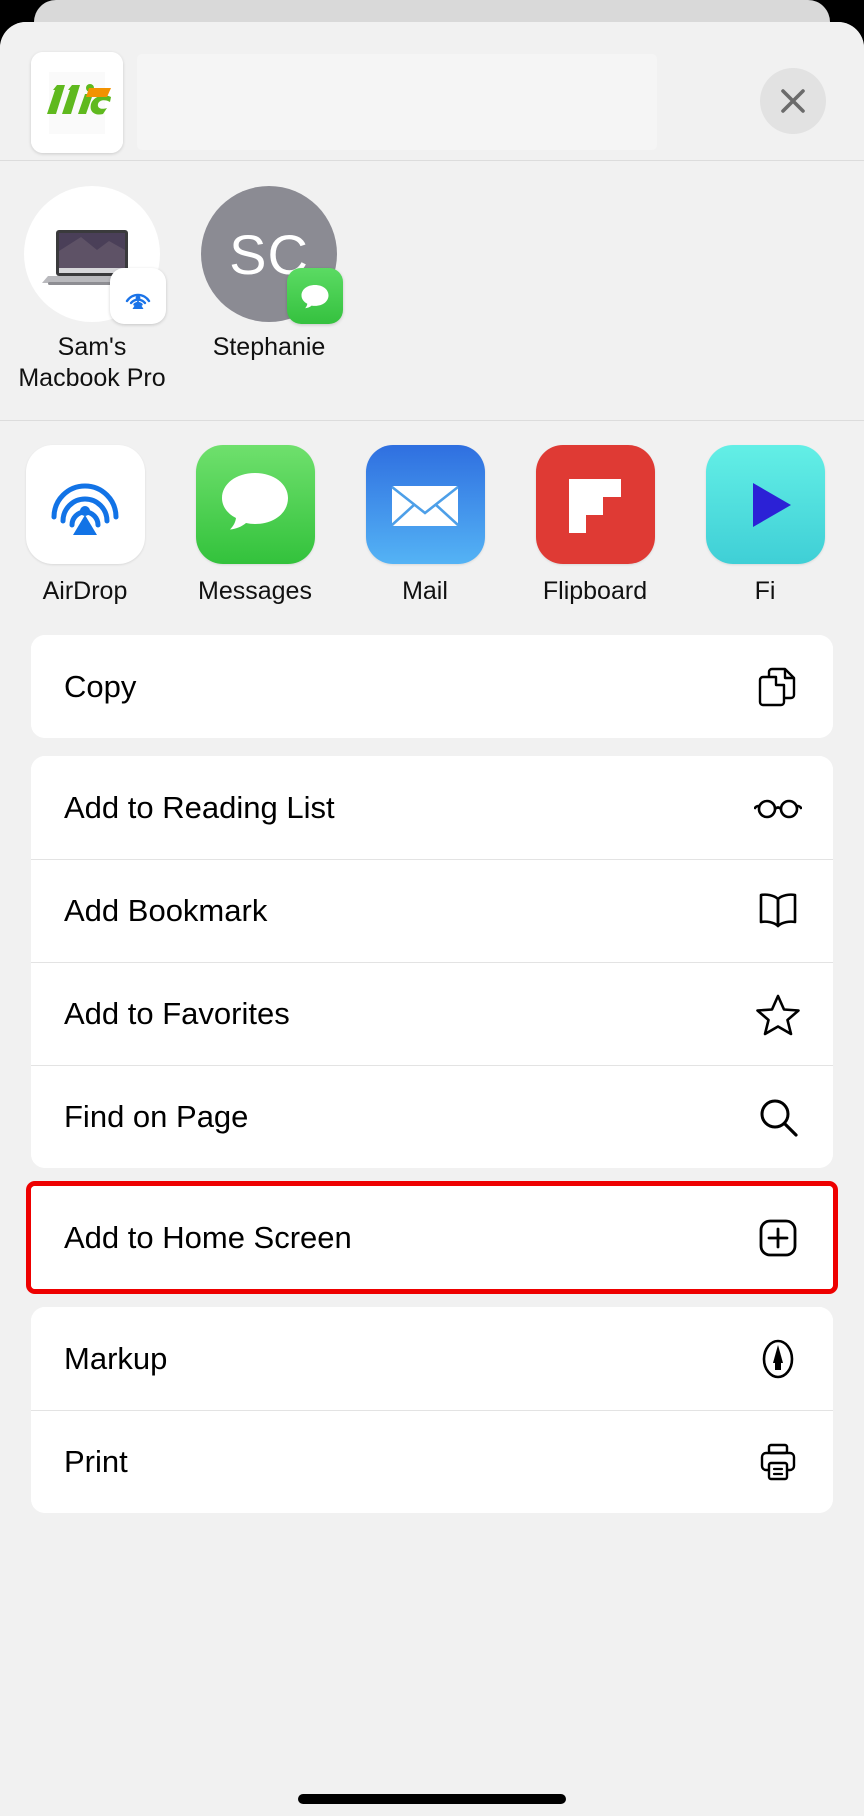 This screenshot has height=1816, width=864. Describe the element at coordinates (199, 807) in the screenshot. I see `action-label: Add to Reading List` at that location.